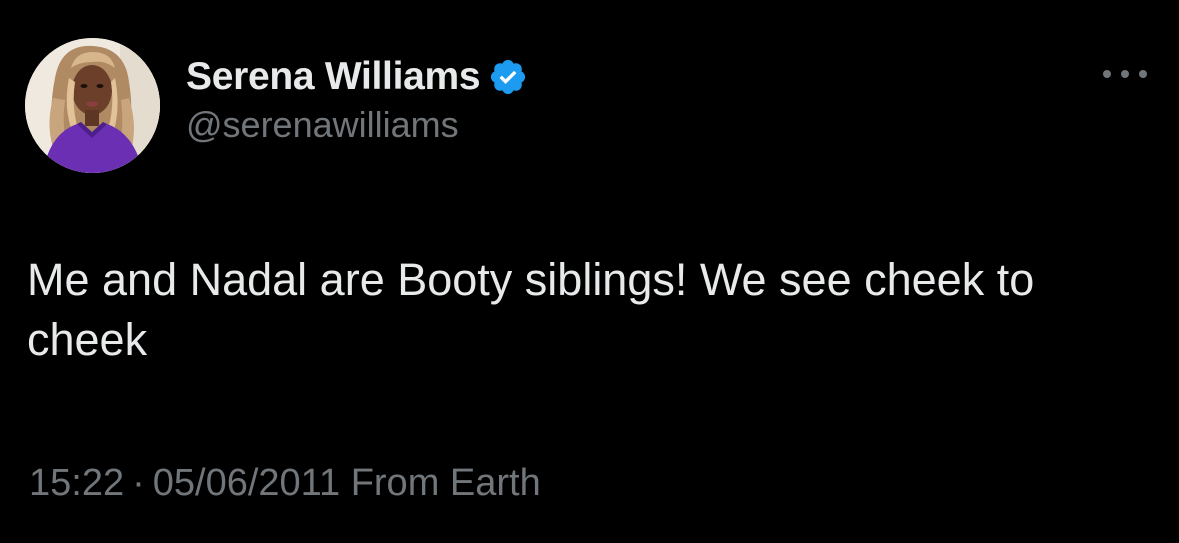 The height and width of the screenshot is (543, 1179). I want to click on avatar-image, so click(92, 105).